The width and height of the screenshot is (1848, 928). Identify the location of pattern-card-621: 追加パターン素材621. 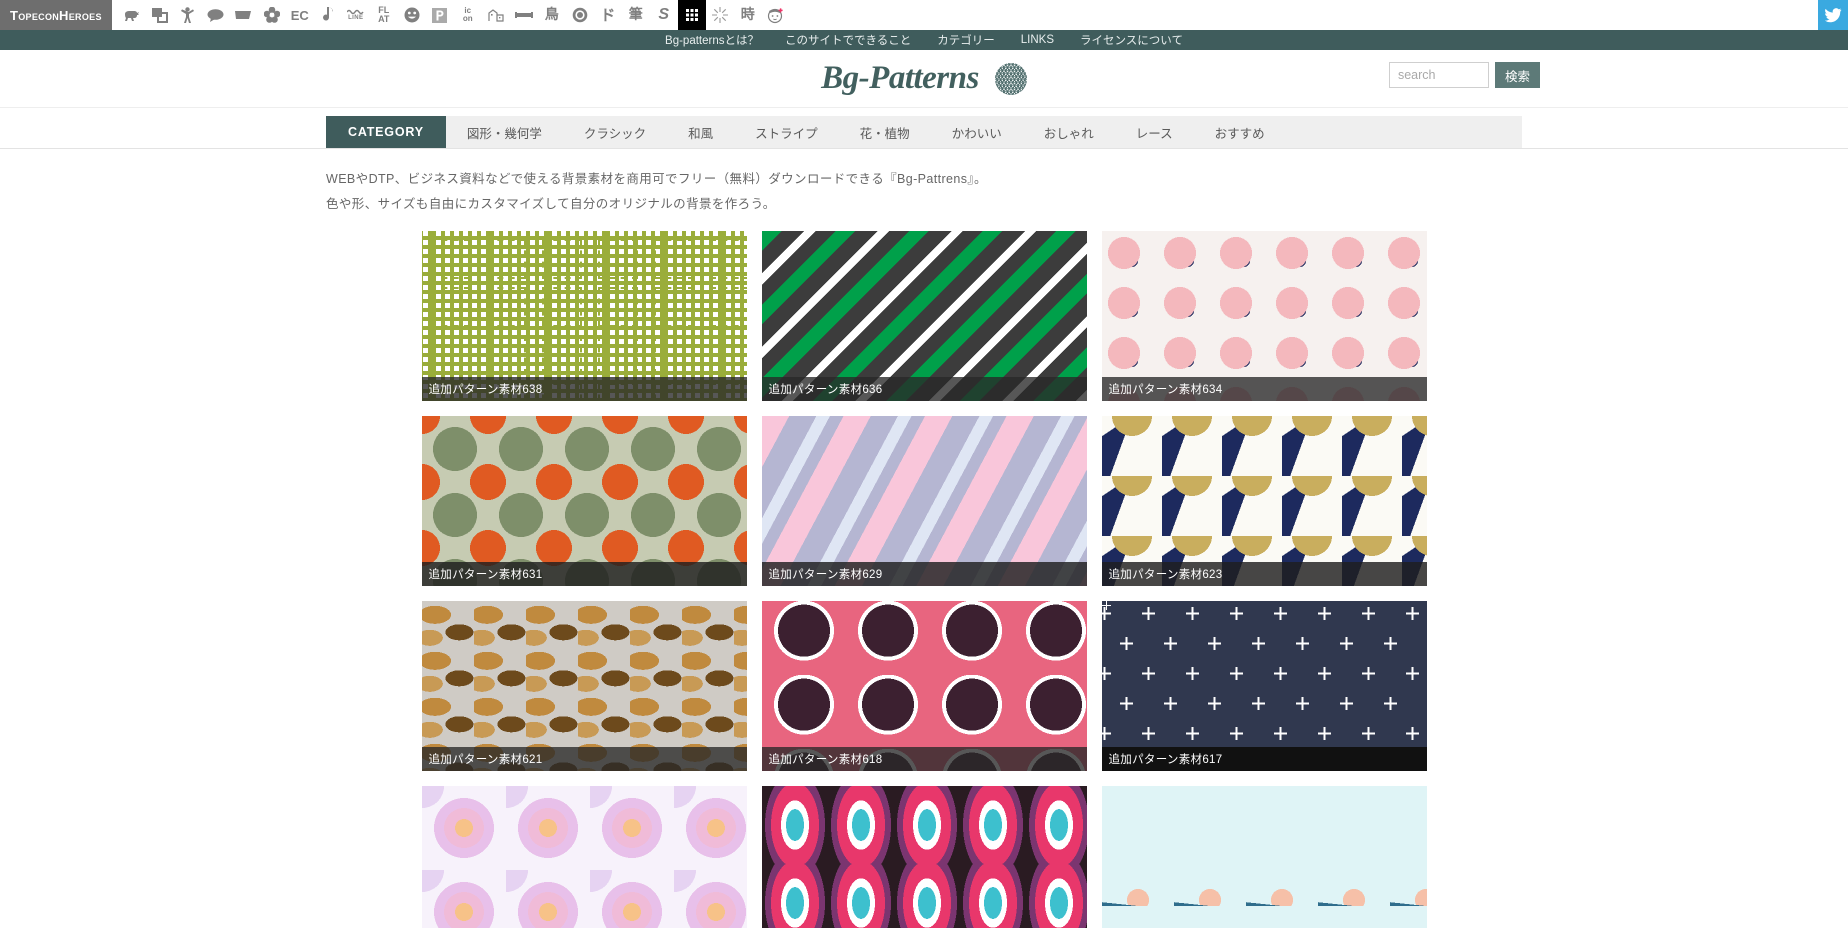
(584, 686).